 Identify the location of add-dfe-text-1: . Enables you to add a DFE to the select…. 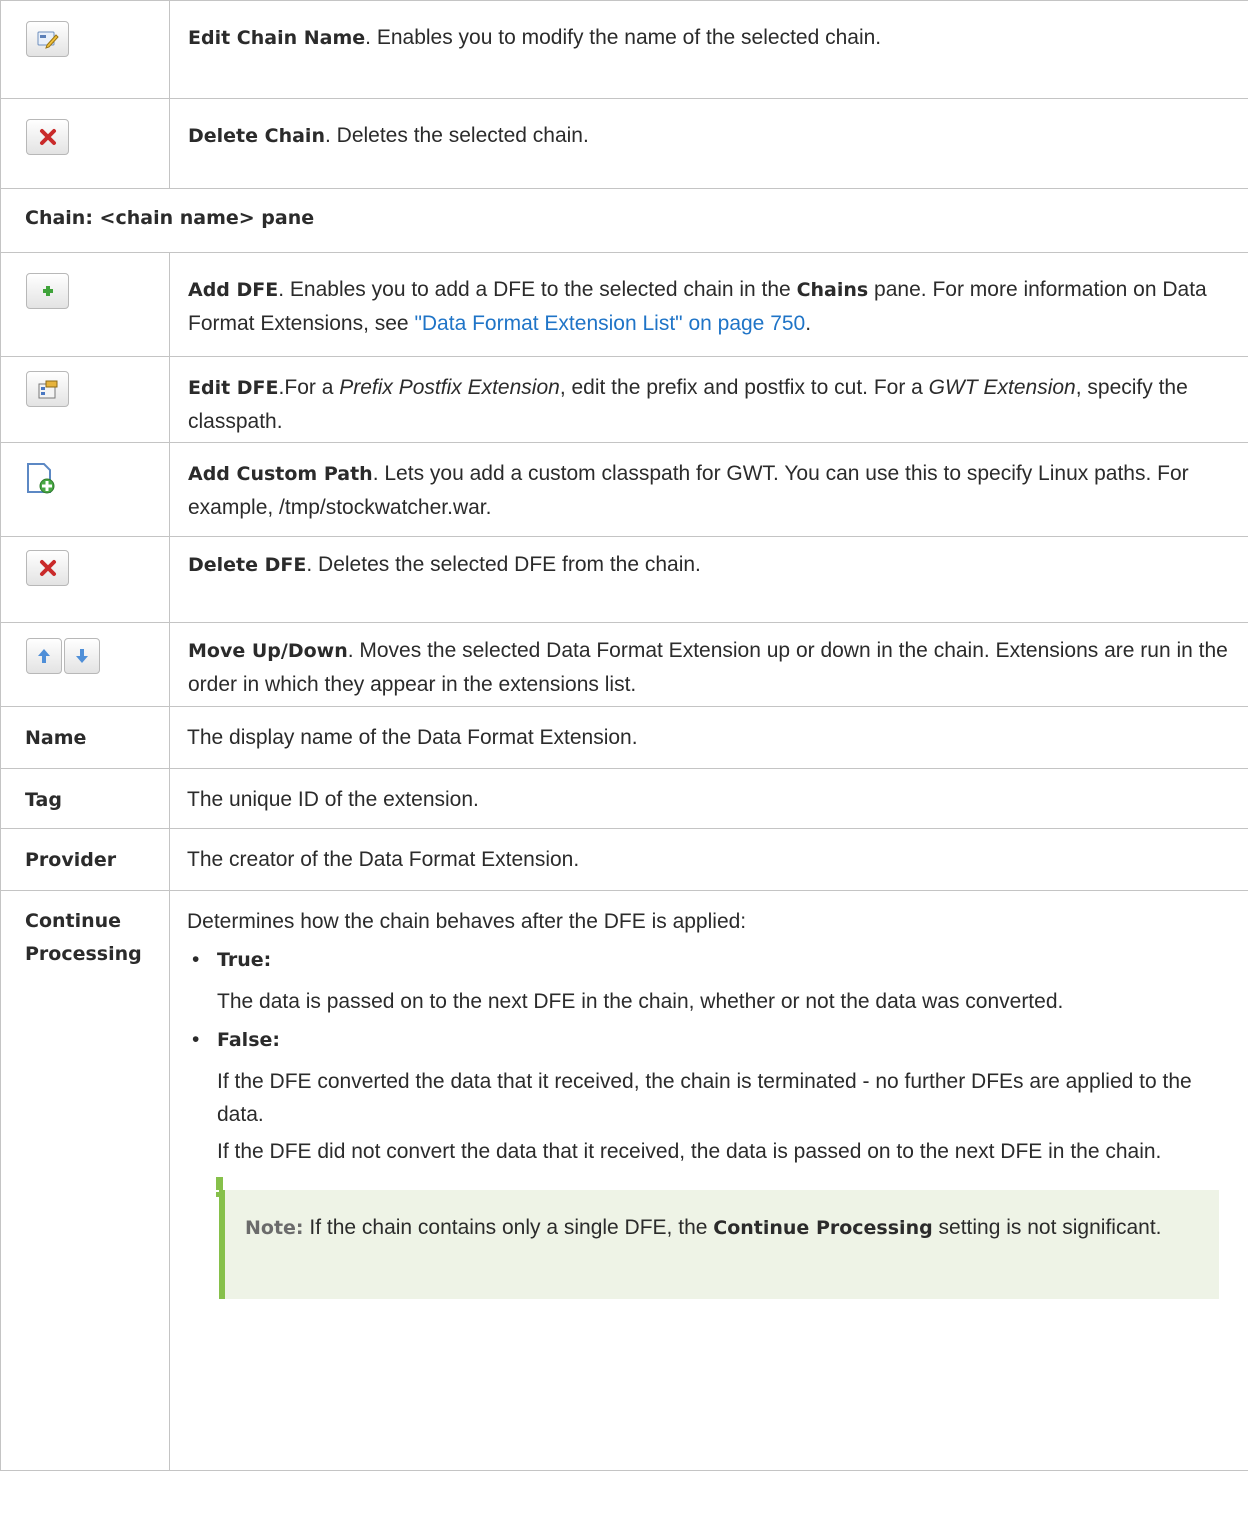
(537, 289).